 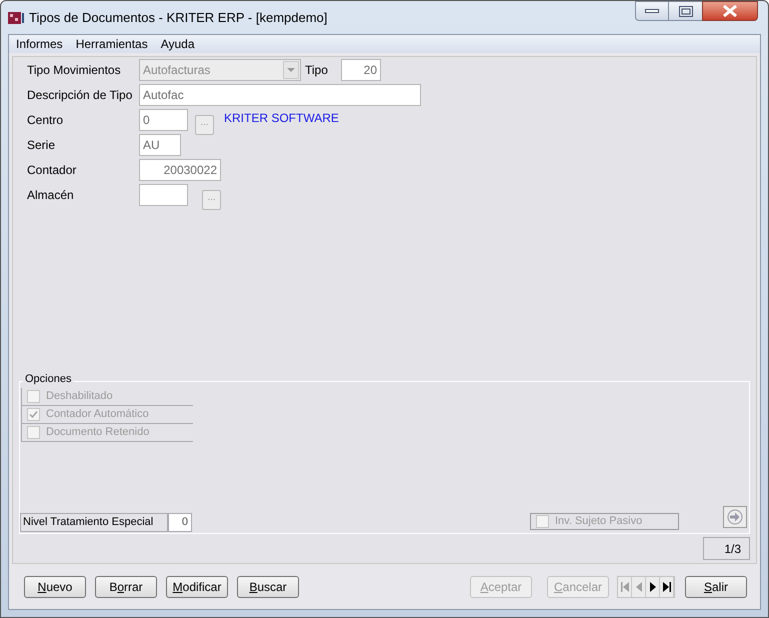 I want to click on action-button: Salir, so click(x=716, y=587).